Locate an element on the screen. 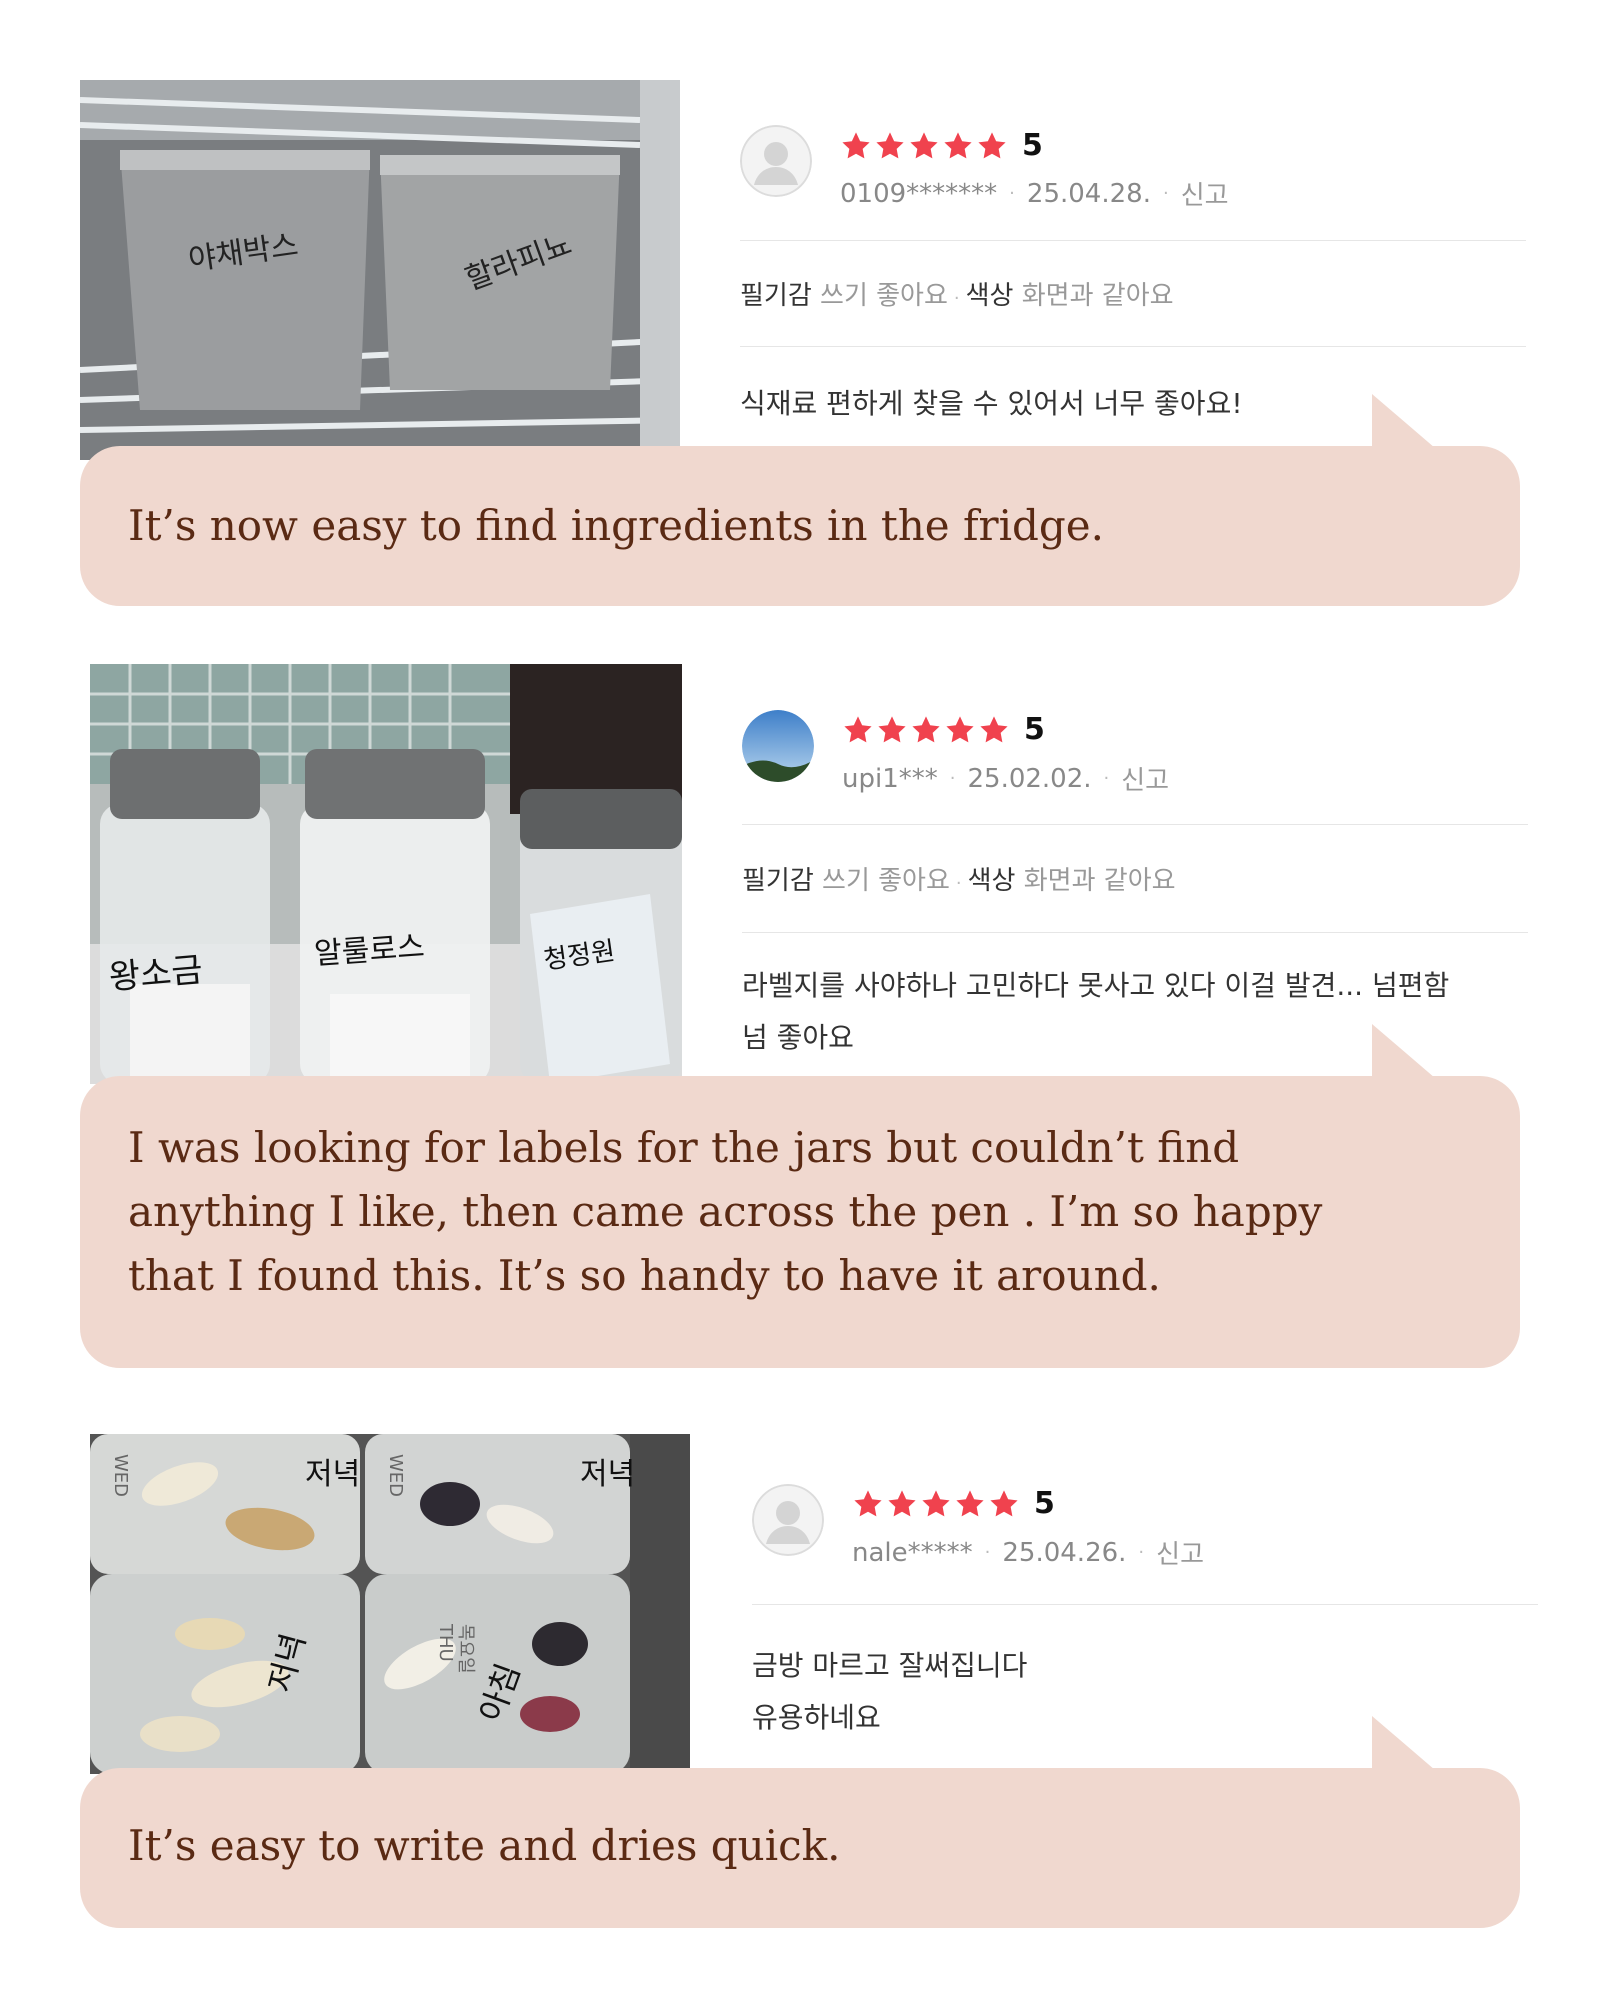 The width and height of the screenshot is (1600, 2000). review-text: 식재료 편하게 찾을 수 있어서 너무 좋아요! is located at coordinates (991, 403).